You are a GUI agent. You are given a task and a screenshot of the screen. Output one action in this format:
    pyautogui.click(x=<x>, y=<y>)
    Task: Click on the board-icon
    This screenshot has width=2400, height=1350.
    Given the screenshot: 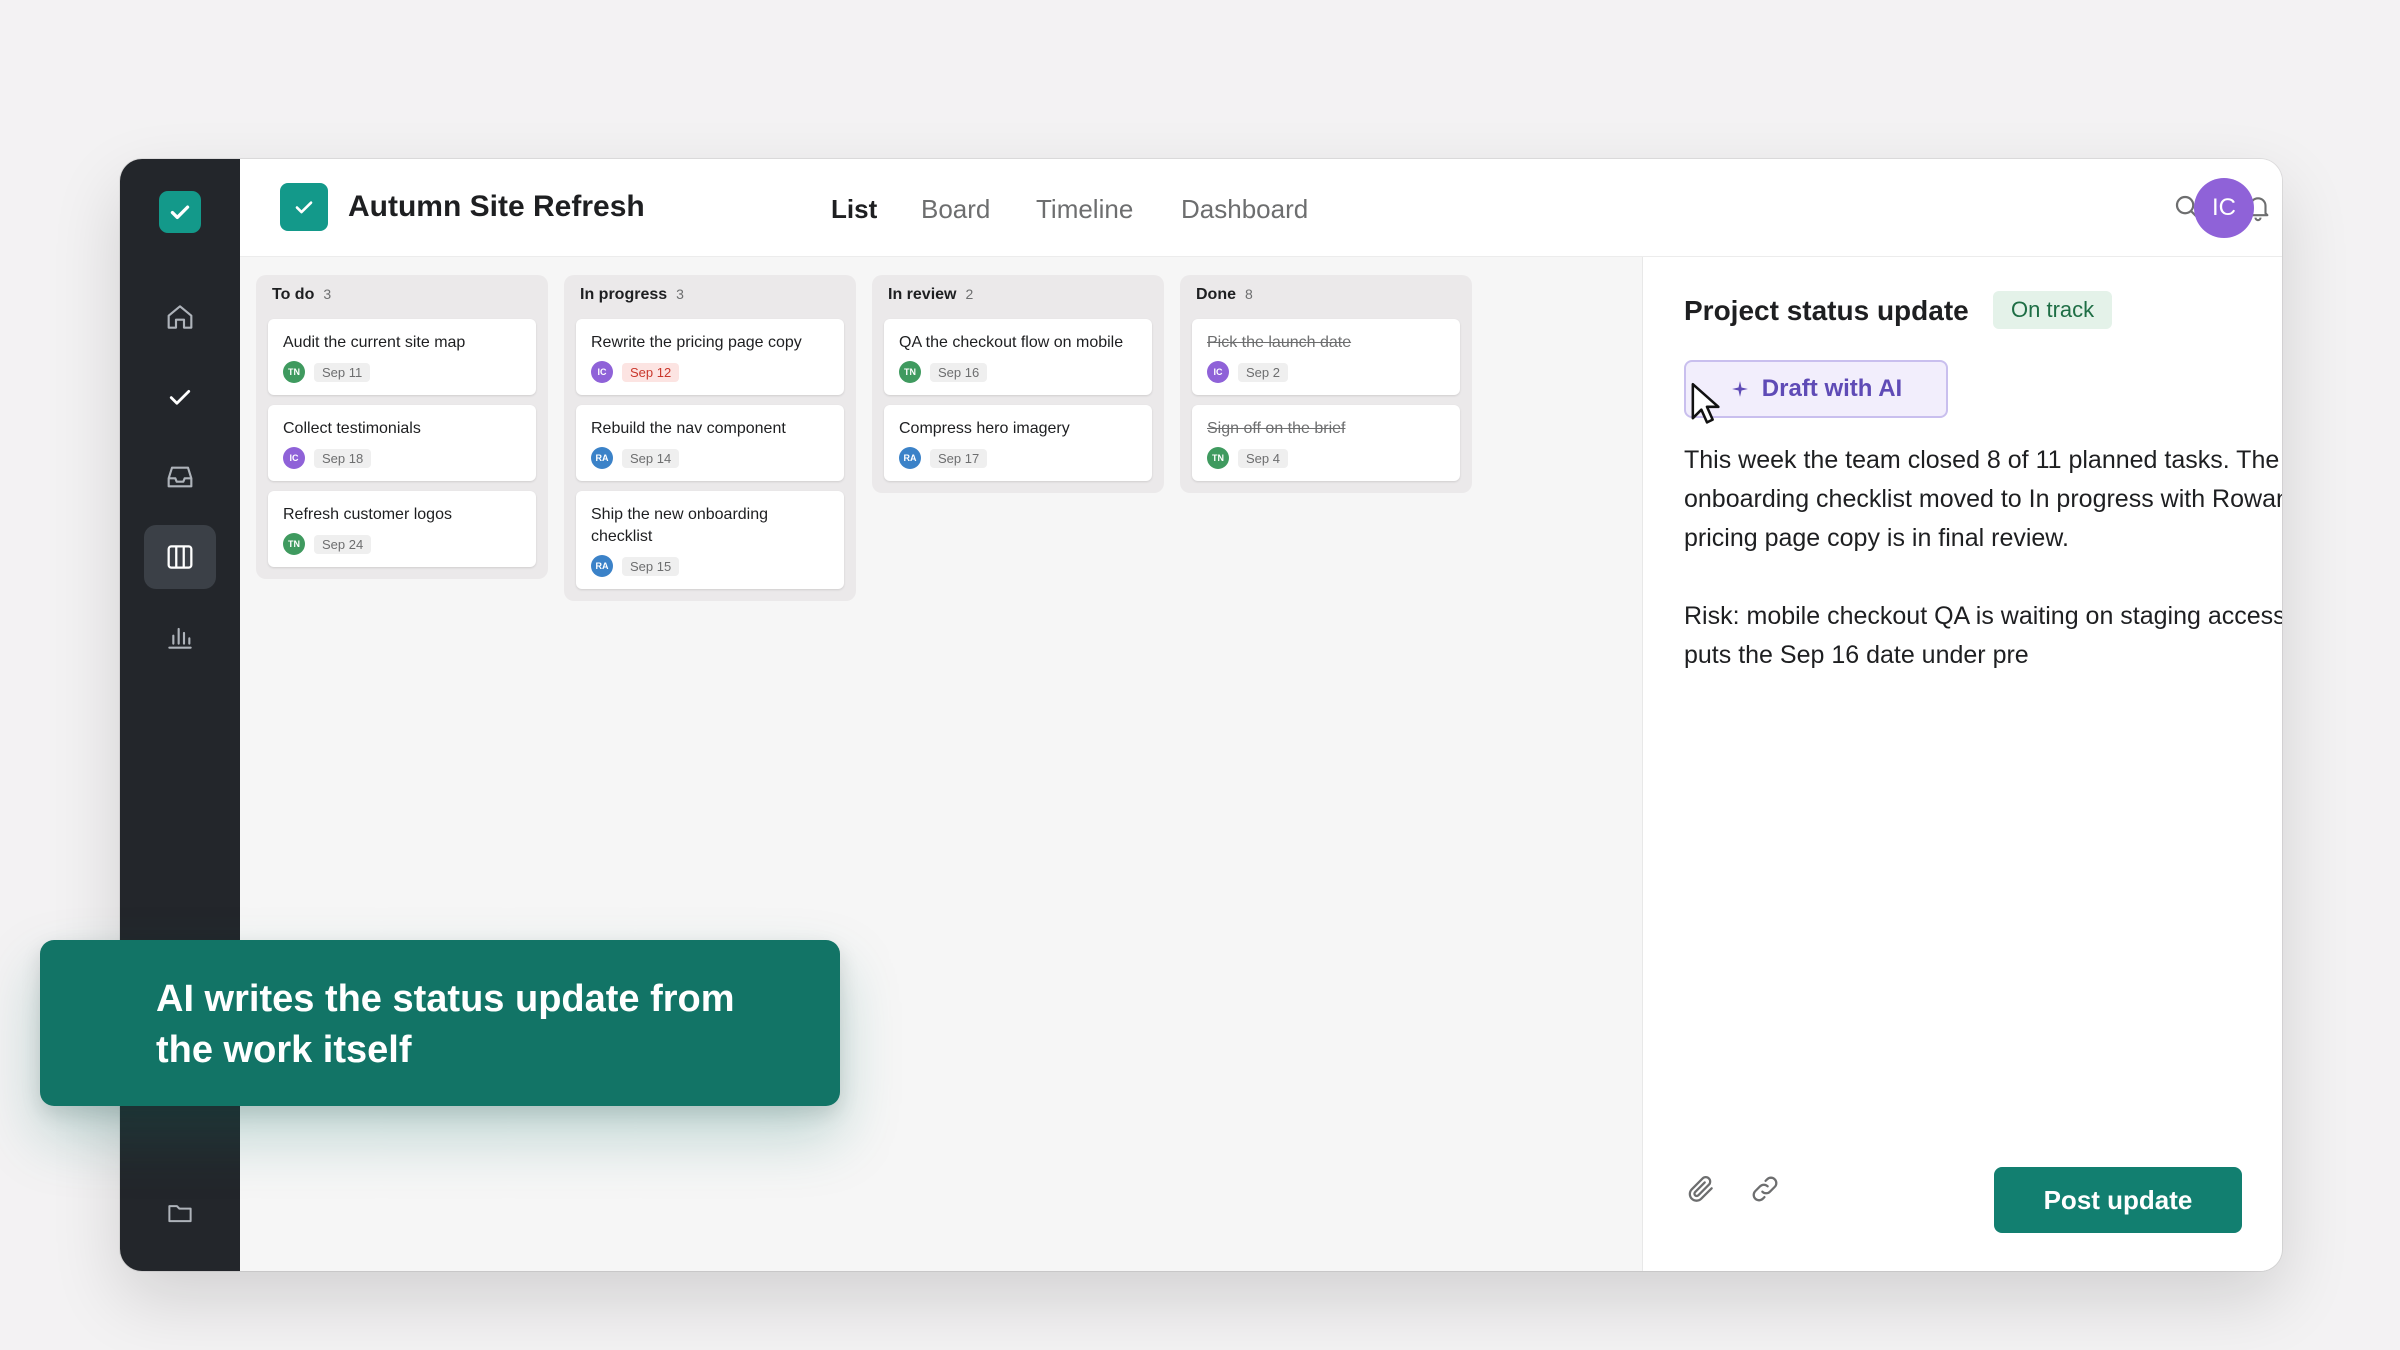 What is the action you would take?
    pyautogui.click(x=180, y=557)
    